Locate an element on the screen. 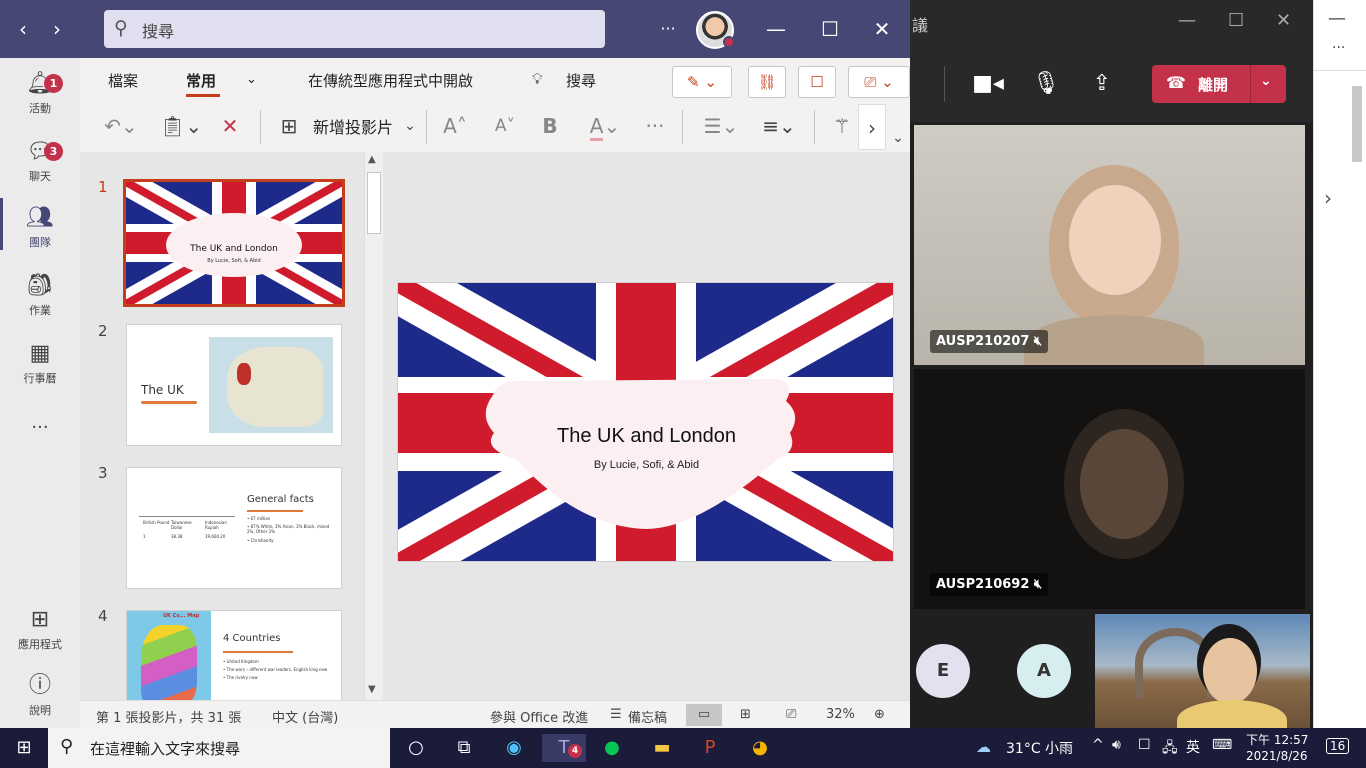 The image size is (1366, 768). weather-text: 31°C 小雨 is located at coordinates (1039, 748).